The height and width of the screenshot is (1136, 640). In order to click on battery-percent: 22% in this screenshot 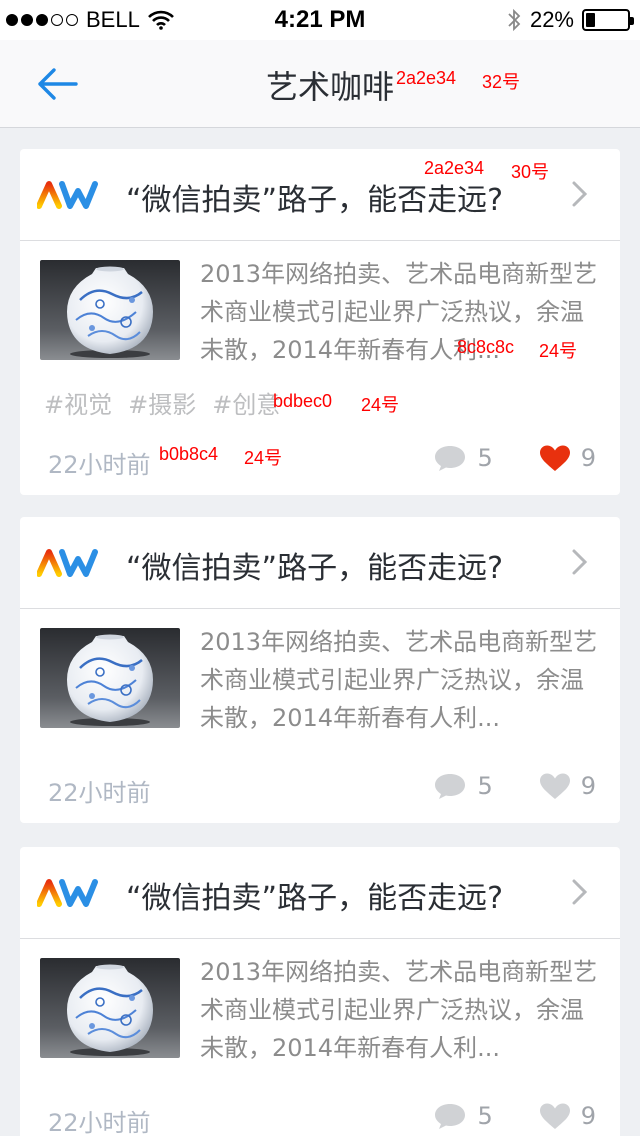, I will do `click(551, 19)`.